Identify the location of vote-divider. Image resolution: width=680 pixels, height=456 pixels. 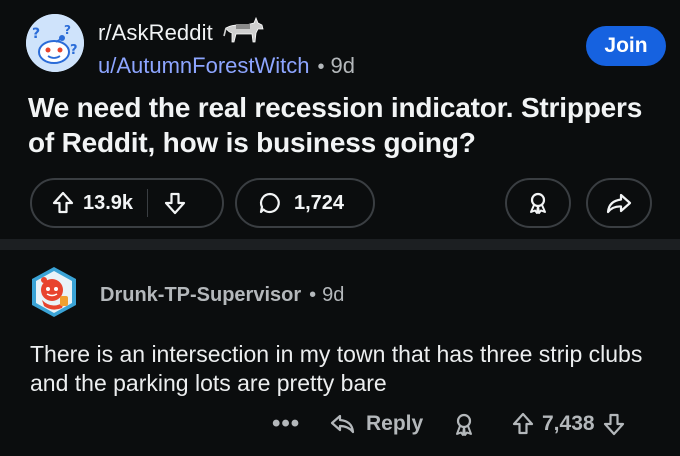
(148, 203).